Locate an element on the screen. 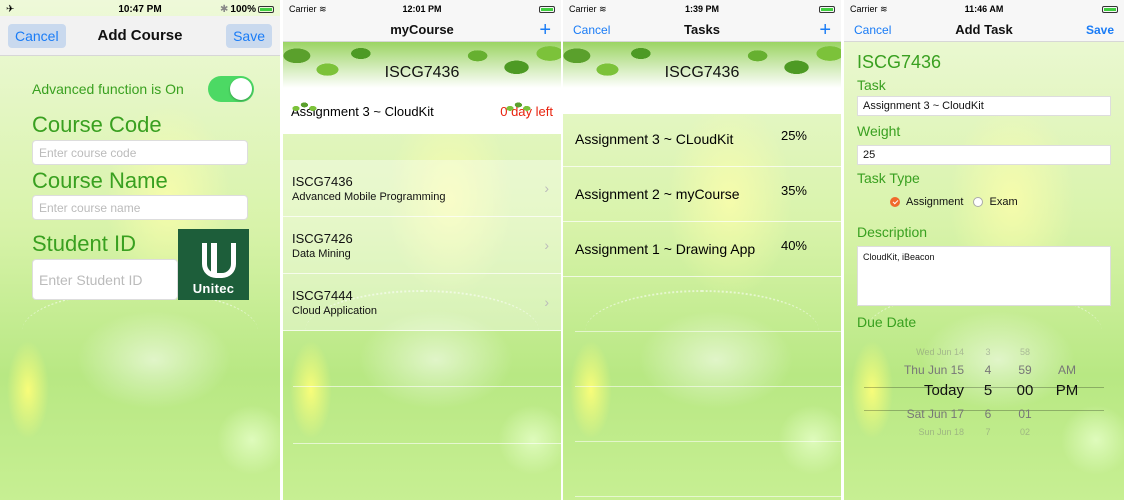  radio-assignment is located at coordinates (895, 202).